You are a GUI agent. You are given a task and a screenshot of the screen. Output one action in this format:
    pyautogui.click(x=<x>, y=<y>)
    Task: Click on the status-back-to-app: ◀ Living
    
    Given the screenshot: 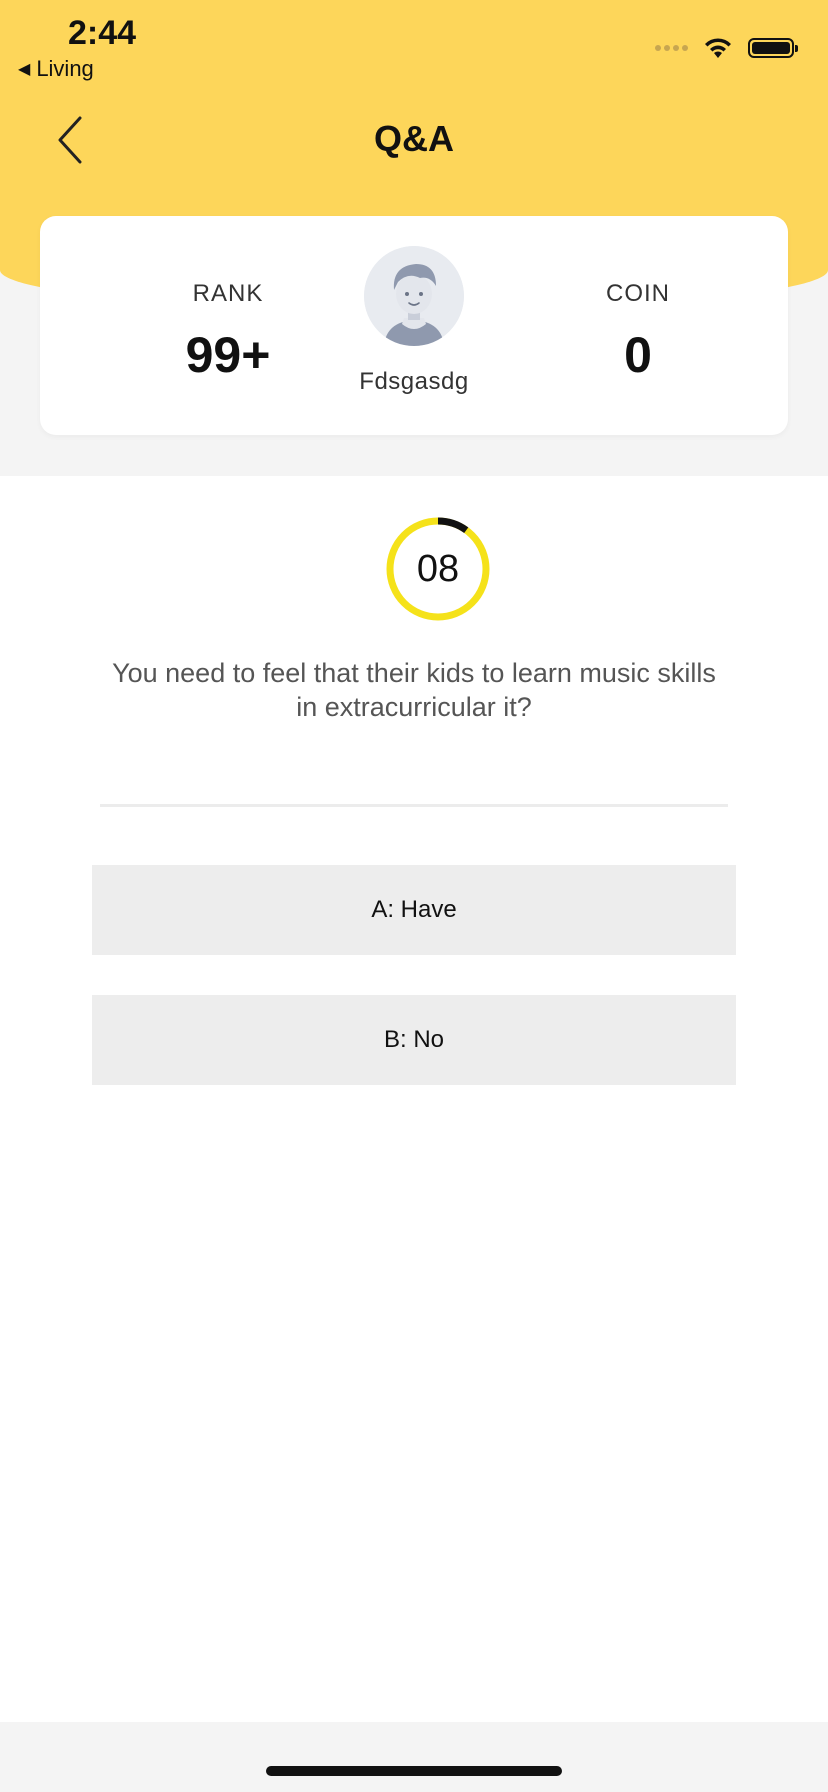 What is the action you would take?
    pyautogui.click(x=56, y=69)
    